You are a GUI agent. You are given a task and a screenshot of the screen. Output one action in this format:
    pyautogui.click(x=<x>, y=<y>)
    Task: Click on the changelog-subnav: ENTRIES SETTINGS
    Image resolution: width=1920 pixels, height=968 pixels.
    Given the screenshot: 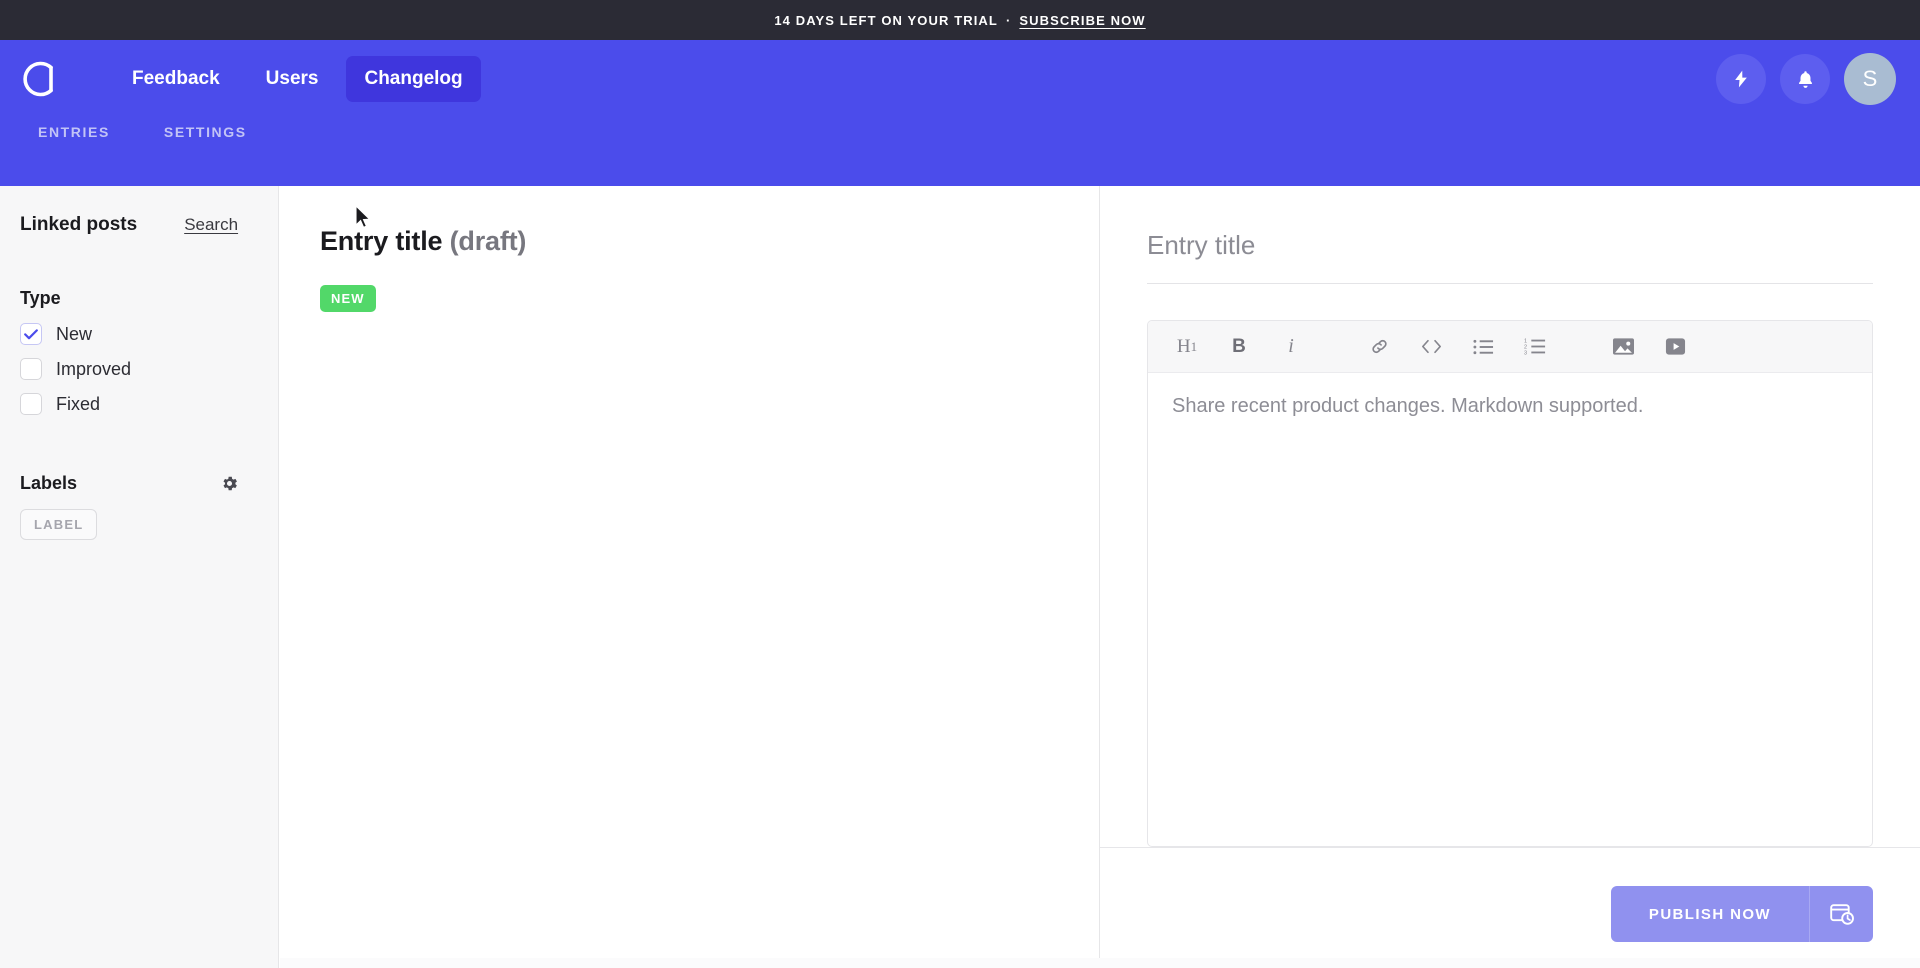 What is the action you would take?
    pyautogui.click(x=960, y=152)
    